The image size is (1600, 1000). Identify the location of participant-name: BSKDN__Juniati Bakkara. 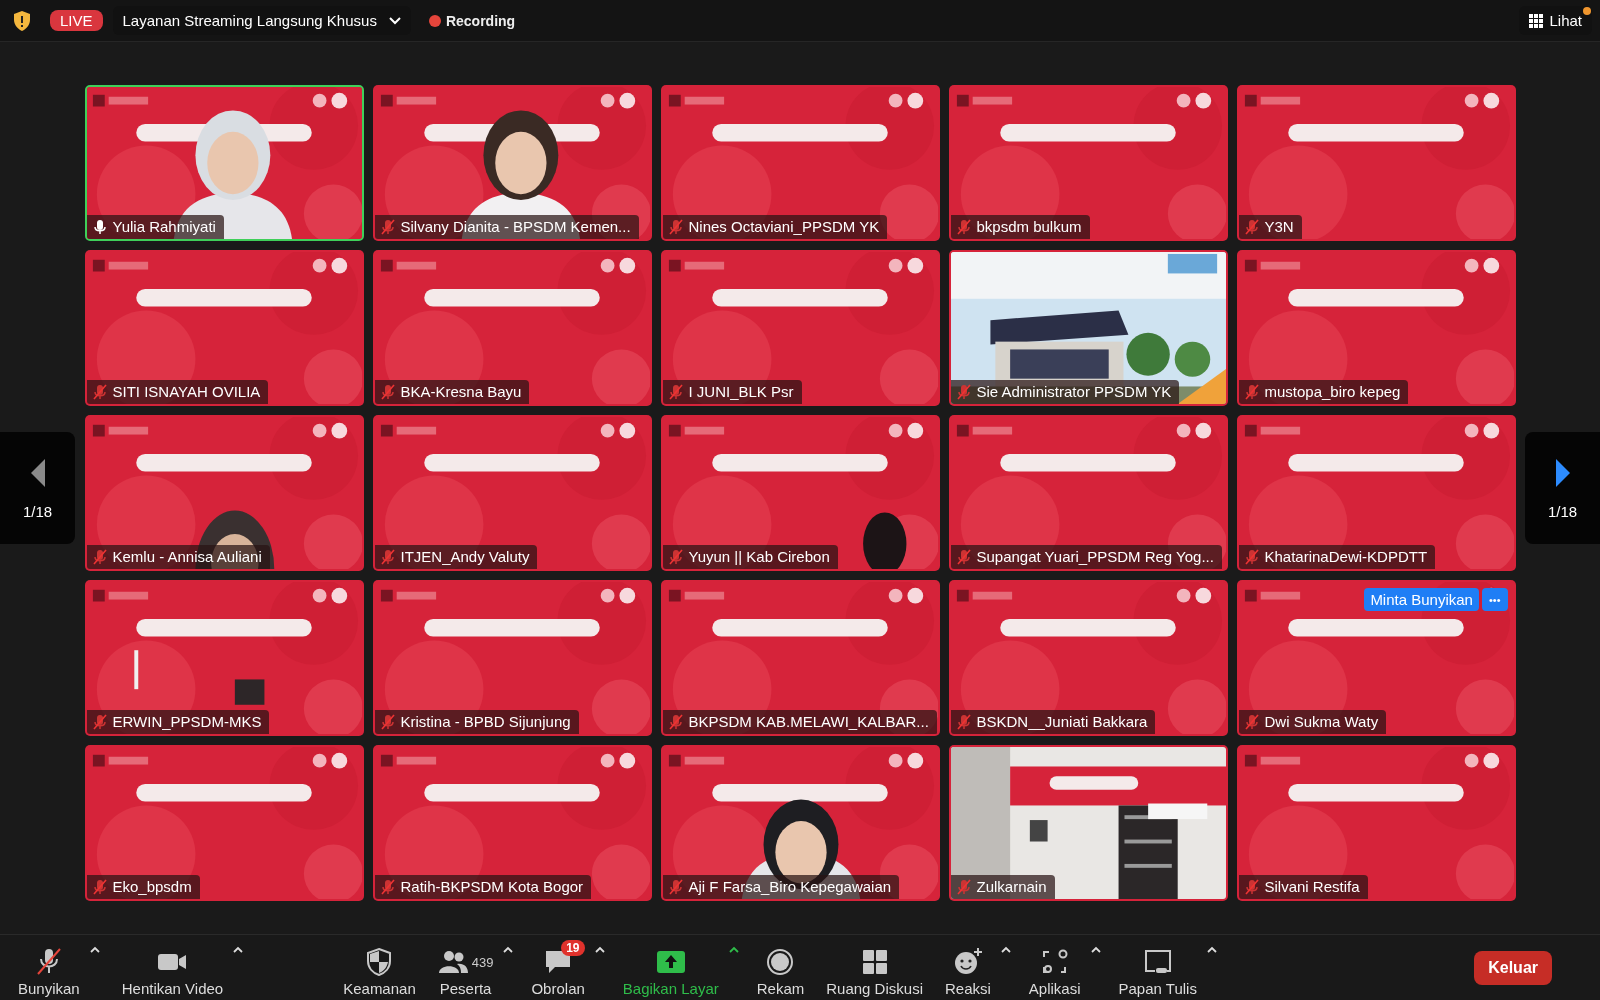
(1062, 721).